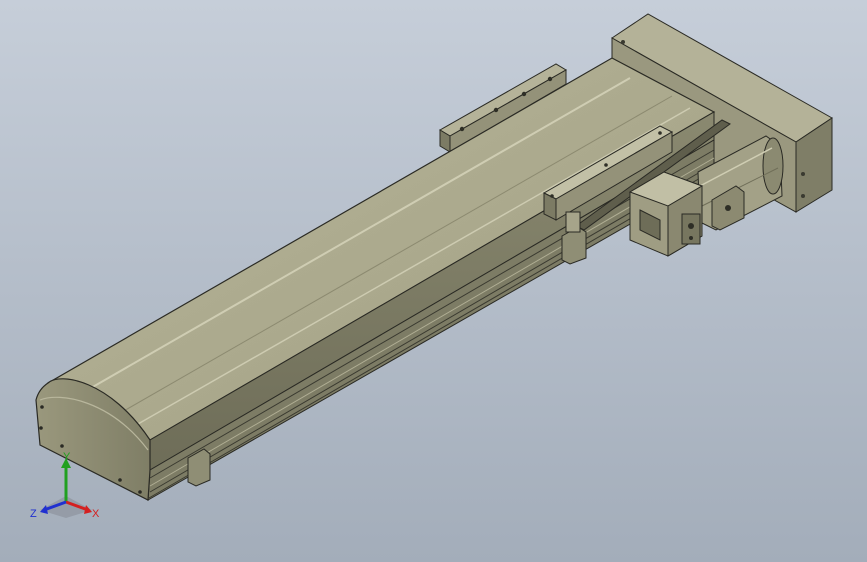 The width and height of the screenshot is (867, 562). What do you see at coordinates (67, 457) in the screenshot?
I see `y-axis-label: Y` at bounding box center [67, 457].